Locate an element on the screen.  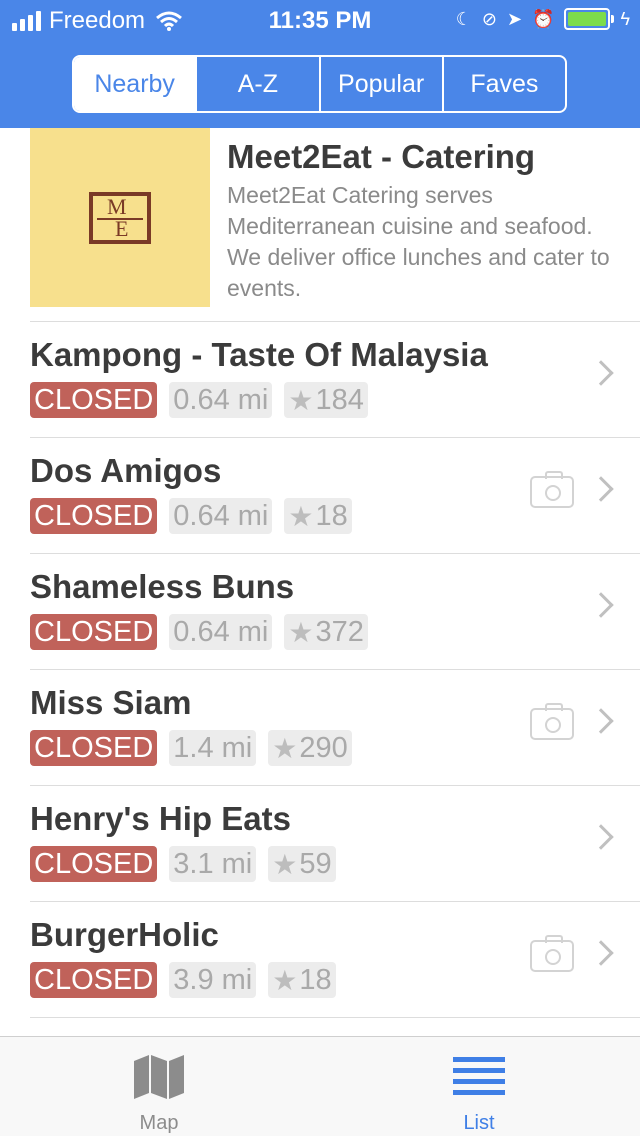
moon-icon: ☾ is located at coordinates (463, 18).